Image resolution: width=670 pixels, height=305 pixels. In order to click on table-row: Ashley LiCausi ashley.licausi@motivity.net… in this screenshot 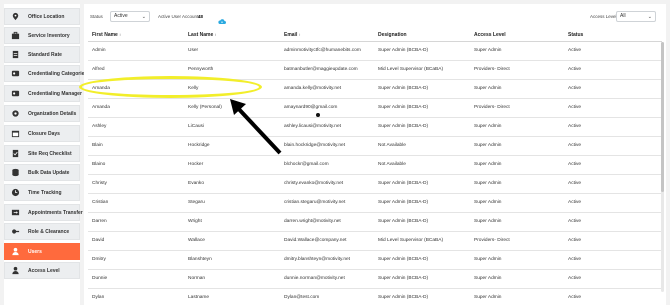, I will do `click(375, 127)`.